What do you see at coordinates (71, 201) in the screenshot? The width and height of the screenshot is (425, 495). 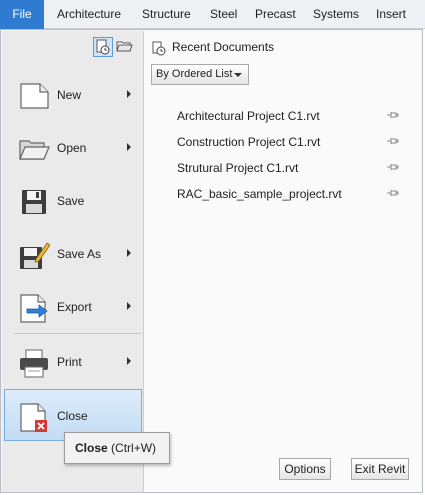 I see `save-label: Save` at bounding box center [71, 201].